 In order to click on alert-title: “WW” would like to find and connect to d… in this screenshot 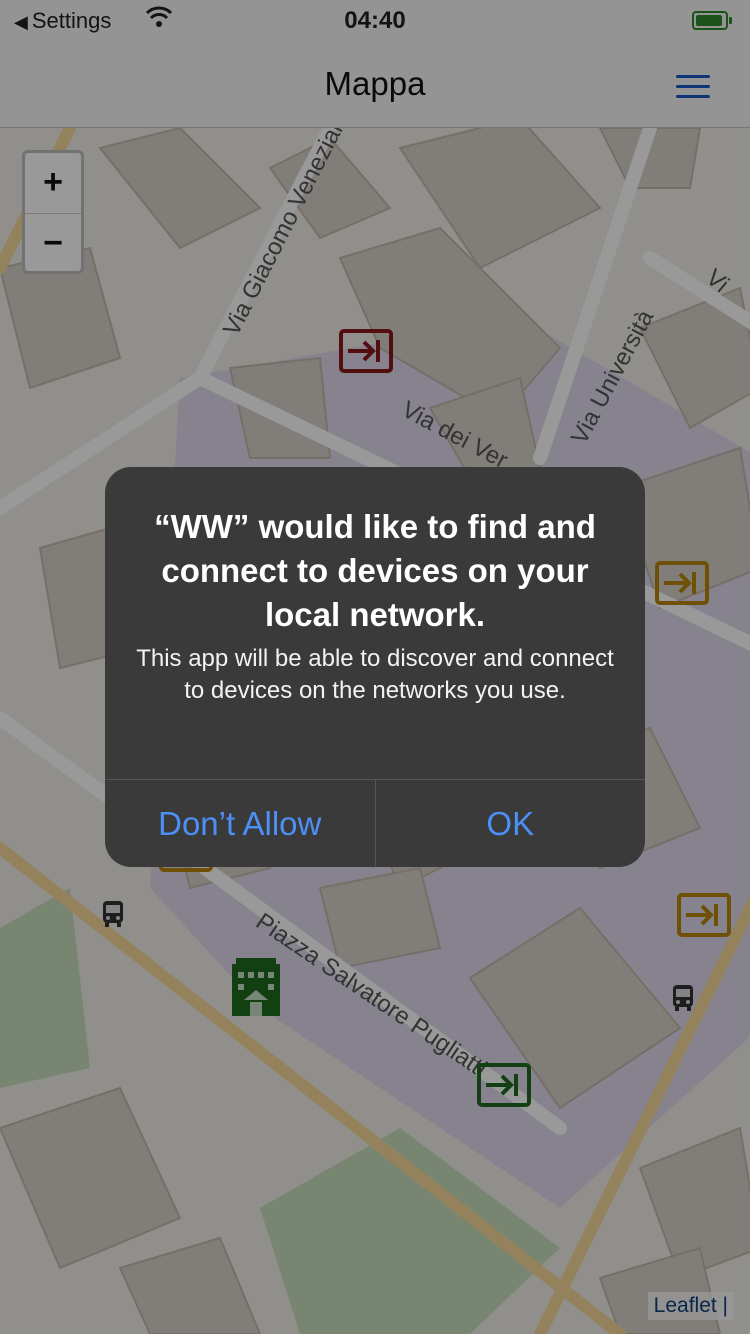, I will do `click(375, 570)`.